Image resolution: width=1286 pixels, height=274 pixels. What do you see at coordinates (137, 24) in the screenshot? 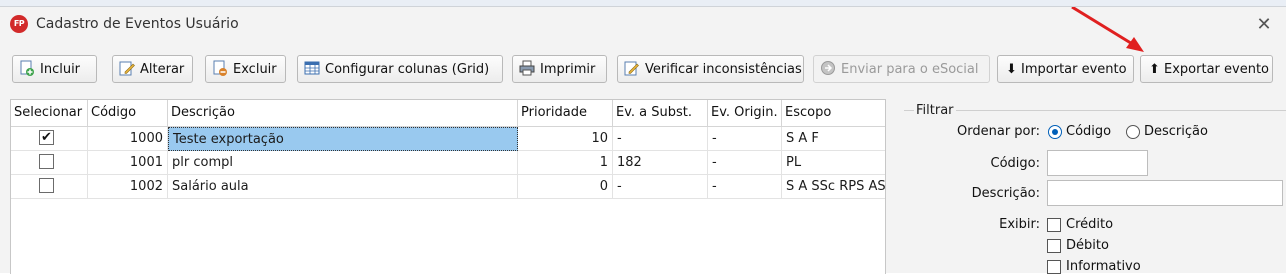
I see `window-title: Cadastro de Eventos Usuário` at bounding box center [137, 24].